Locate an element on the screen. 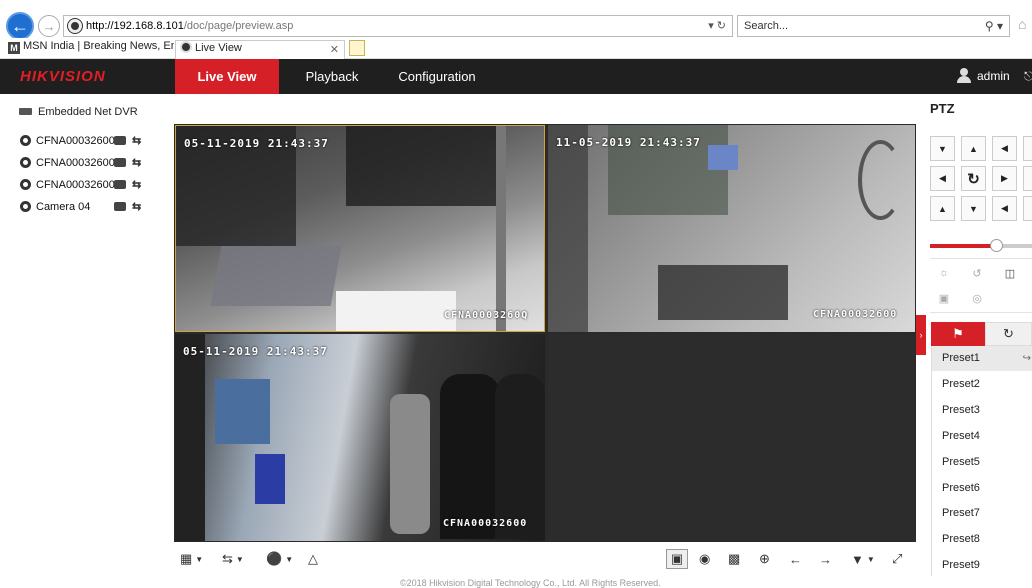 The height and width of the screenshot is (588, 1032). search-icon: ⚲ ▾ is located at coordinates (994, 26).